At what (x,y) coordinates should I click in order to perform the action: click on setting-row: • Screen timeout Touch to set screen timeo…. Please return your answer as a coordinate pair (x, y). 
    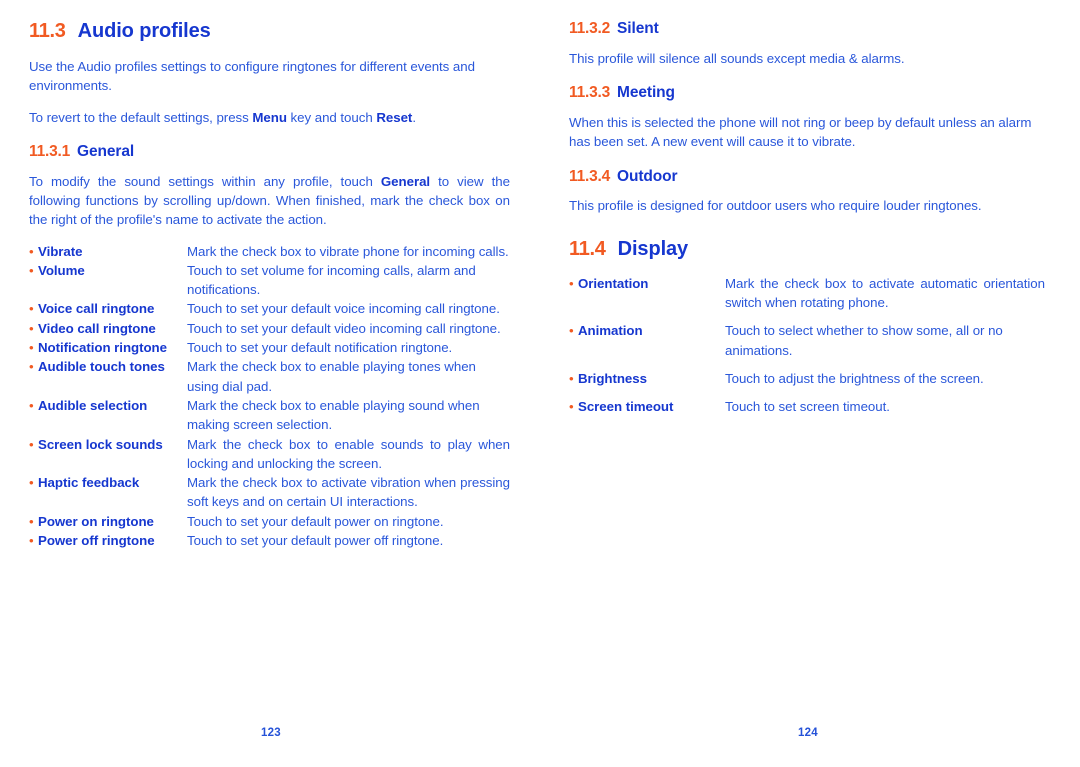
    Looking at the image, I should click on (807, 406).